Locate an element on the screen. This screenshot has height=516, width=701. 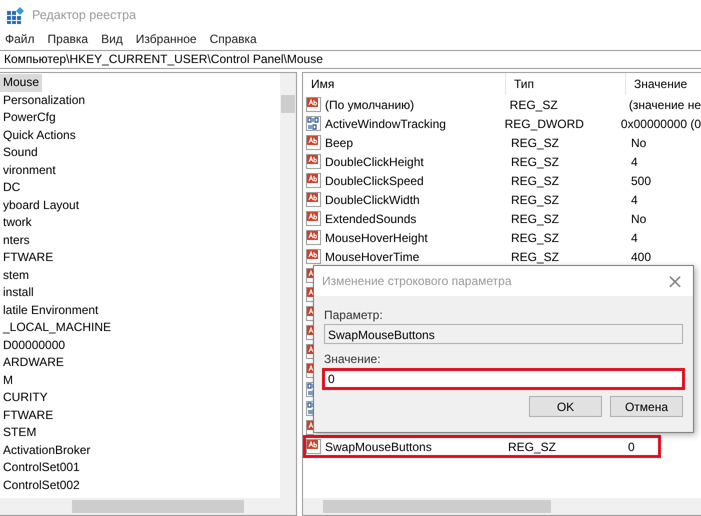
tree-item: Quick Actions is located at coordinates (38, 135).